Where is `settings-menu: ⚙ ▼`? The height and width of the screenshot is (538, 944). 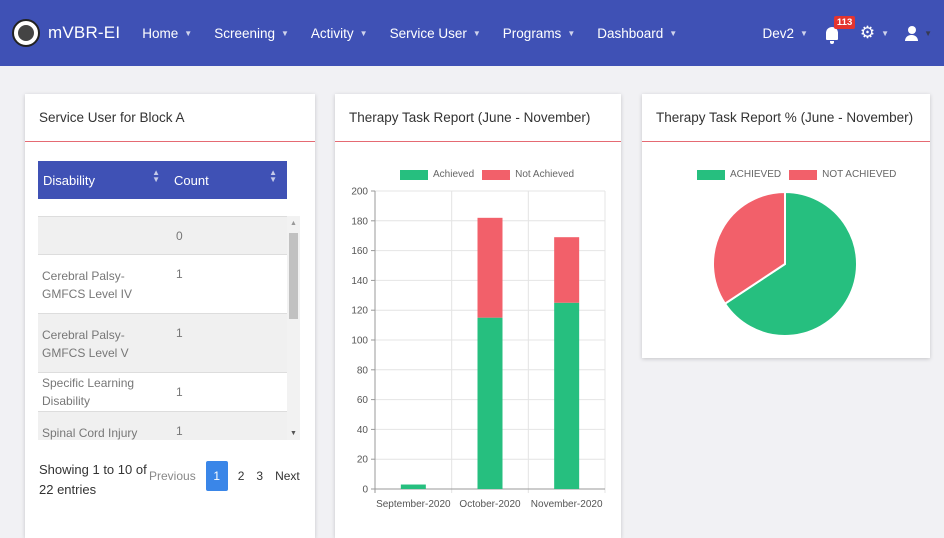
settings-menu: ⚙ ▼ is located at coordinates (874, 33).